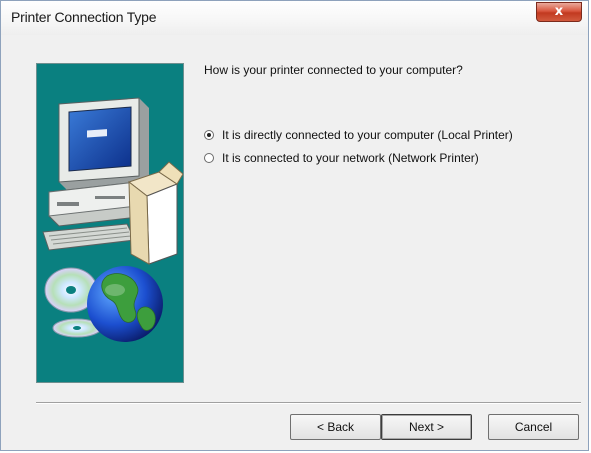 Image resolution: width=591 pixels, height=453 pixels. I want to click on close-icon: x, so click(559, 11).